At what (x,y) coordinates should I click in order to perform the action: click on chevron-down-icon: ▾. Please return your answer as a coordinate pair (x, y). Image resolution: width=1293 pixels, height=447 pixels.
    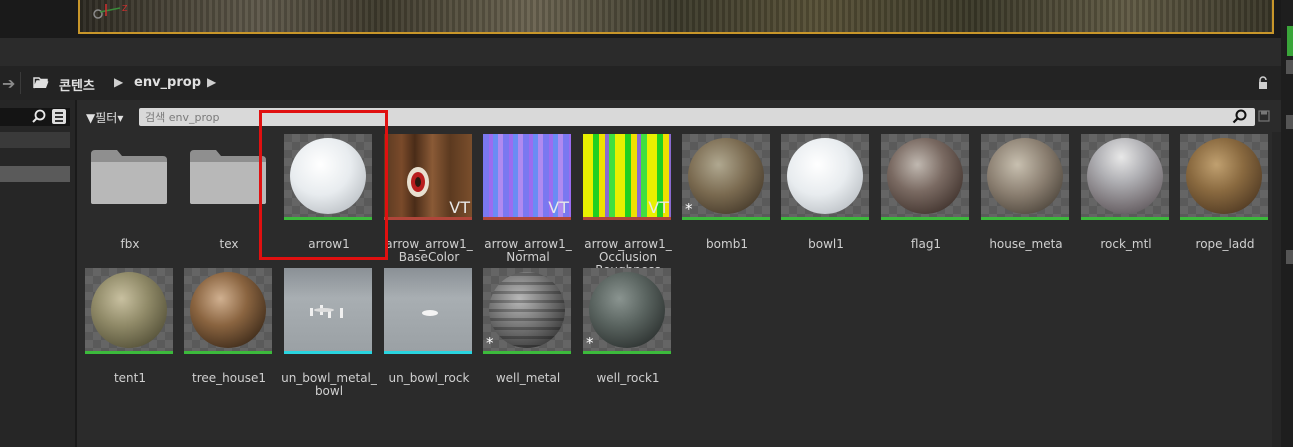
    Looking at the image, I should click on (120, 118).